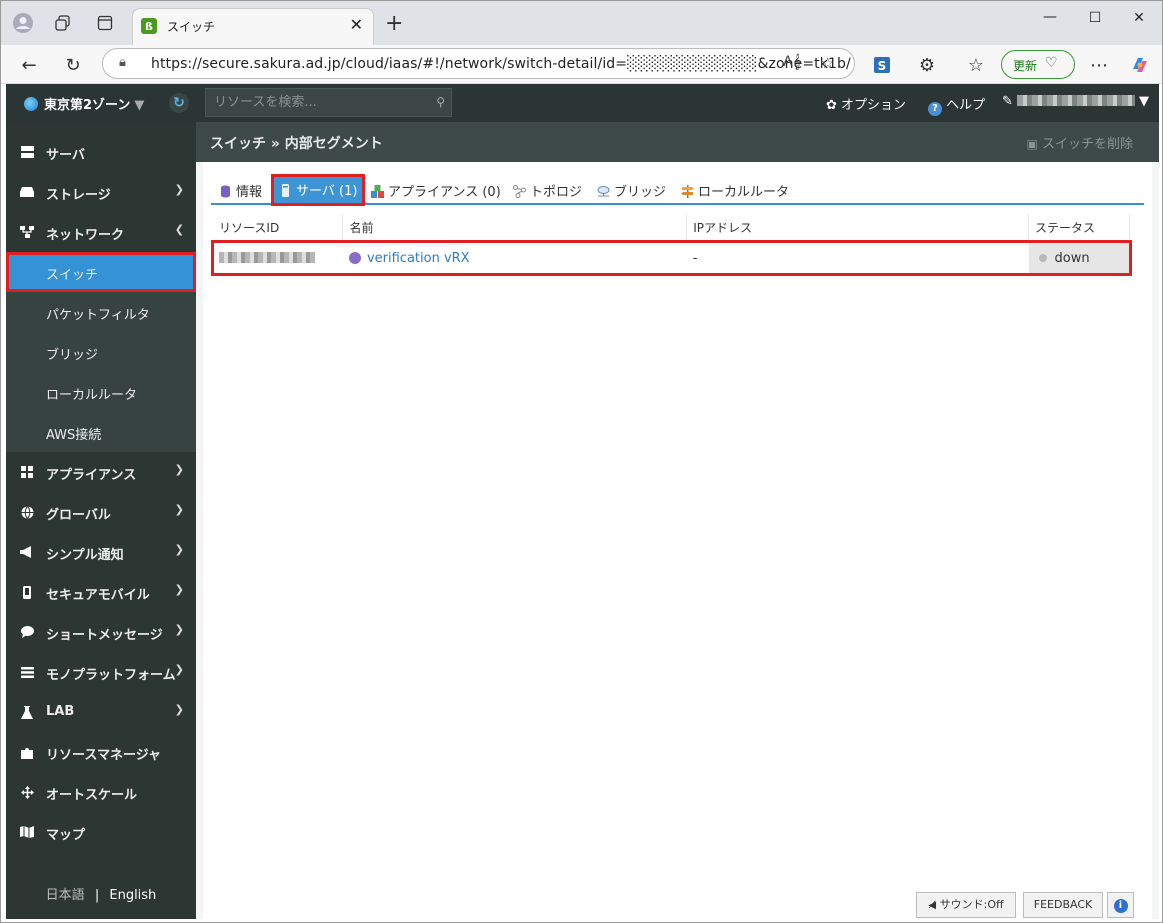 Image resolution: width=1163 pixels, height=923 pixels. What do you see at coordinates (1072, 258) in the screenshot?
I see `status-text: down` at bounding box center [1072, 258].